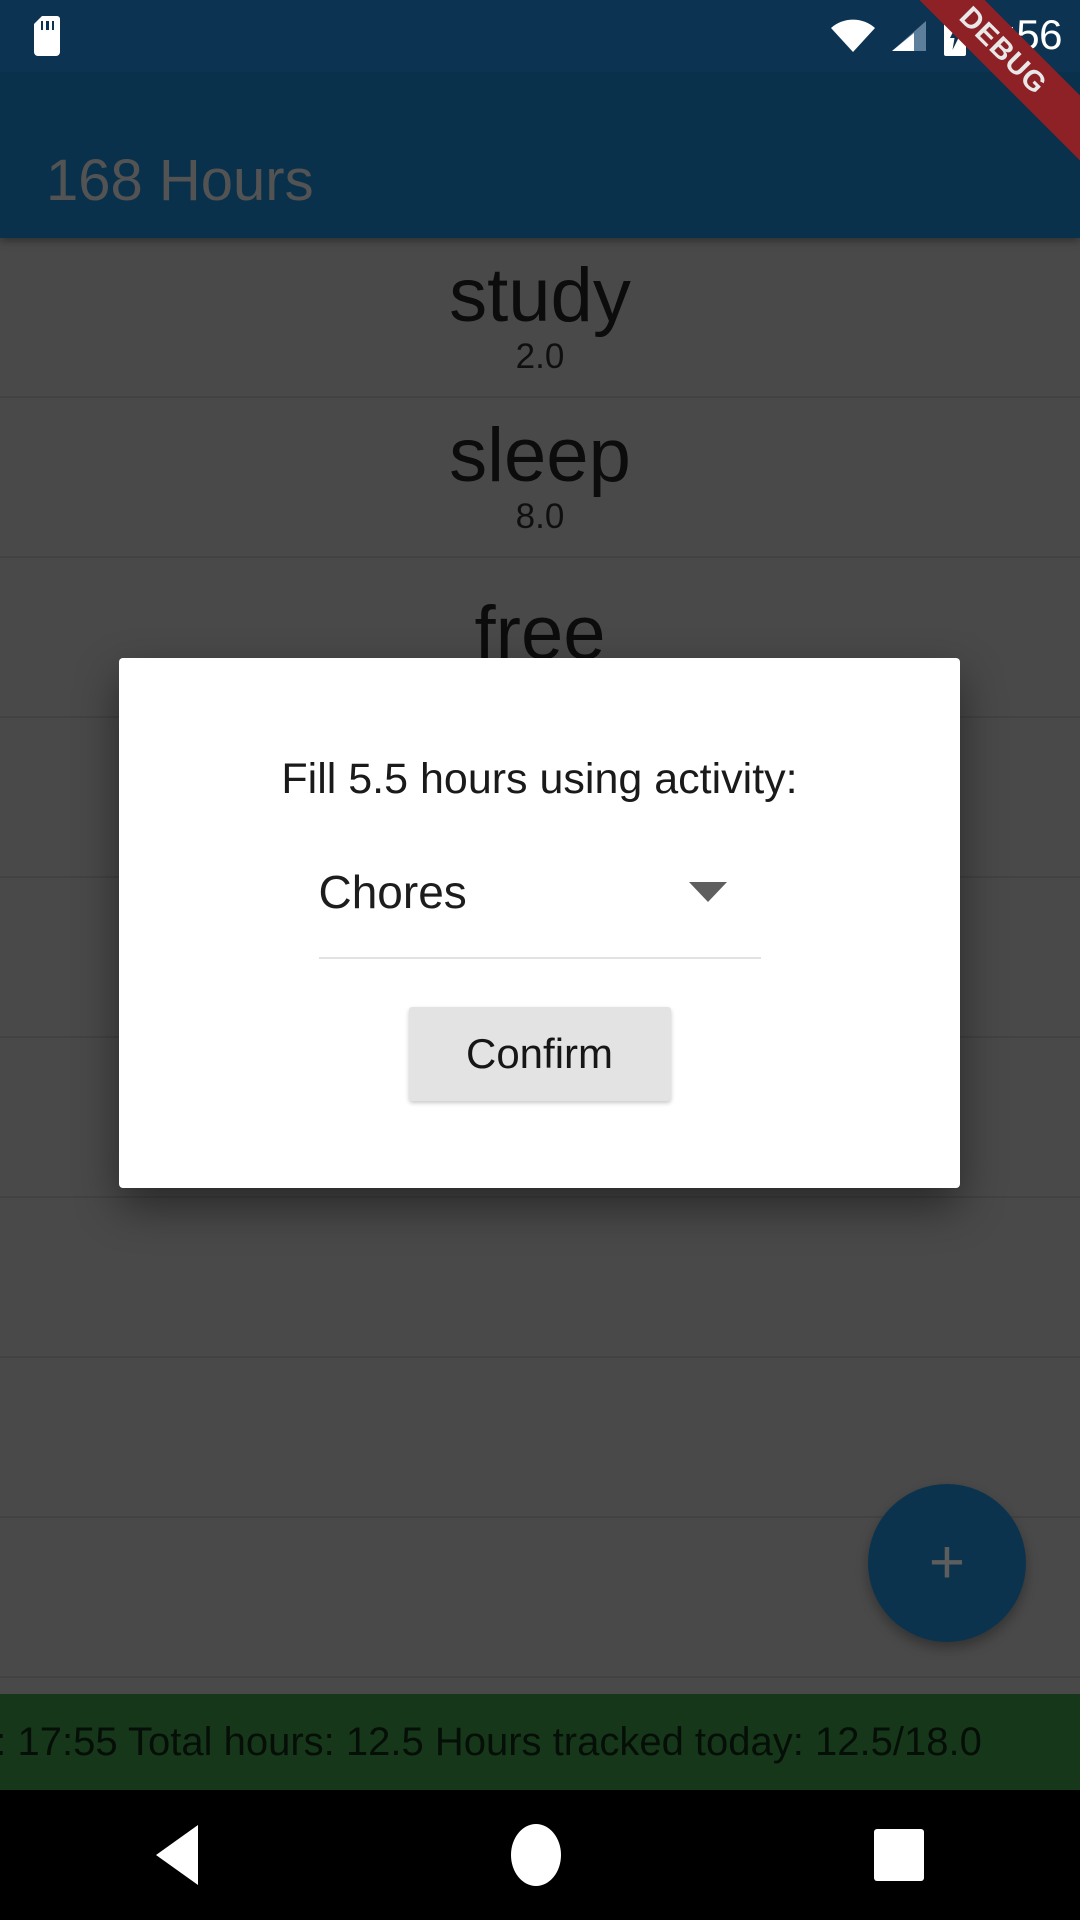 This screenshot has width=1080, height=1920. I want to click on activity-dropdown: Chores, so click(539, 912).